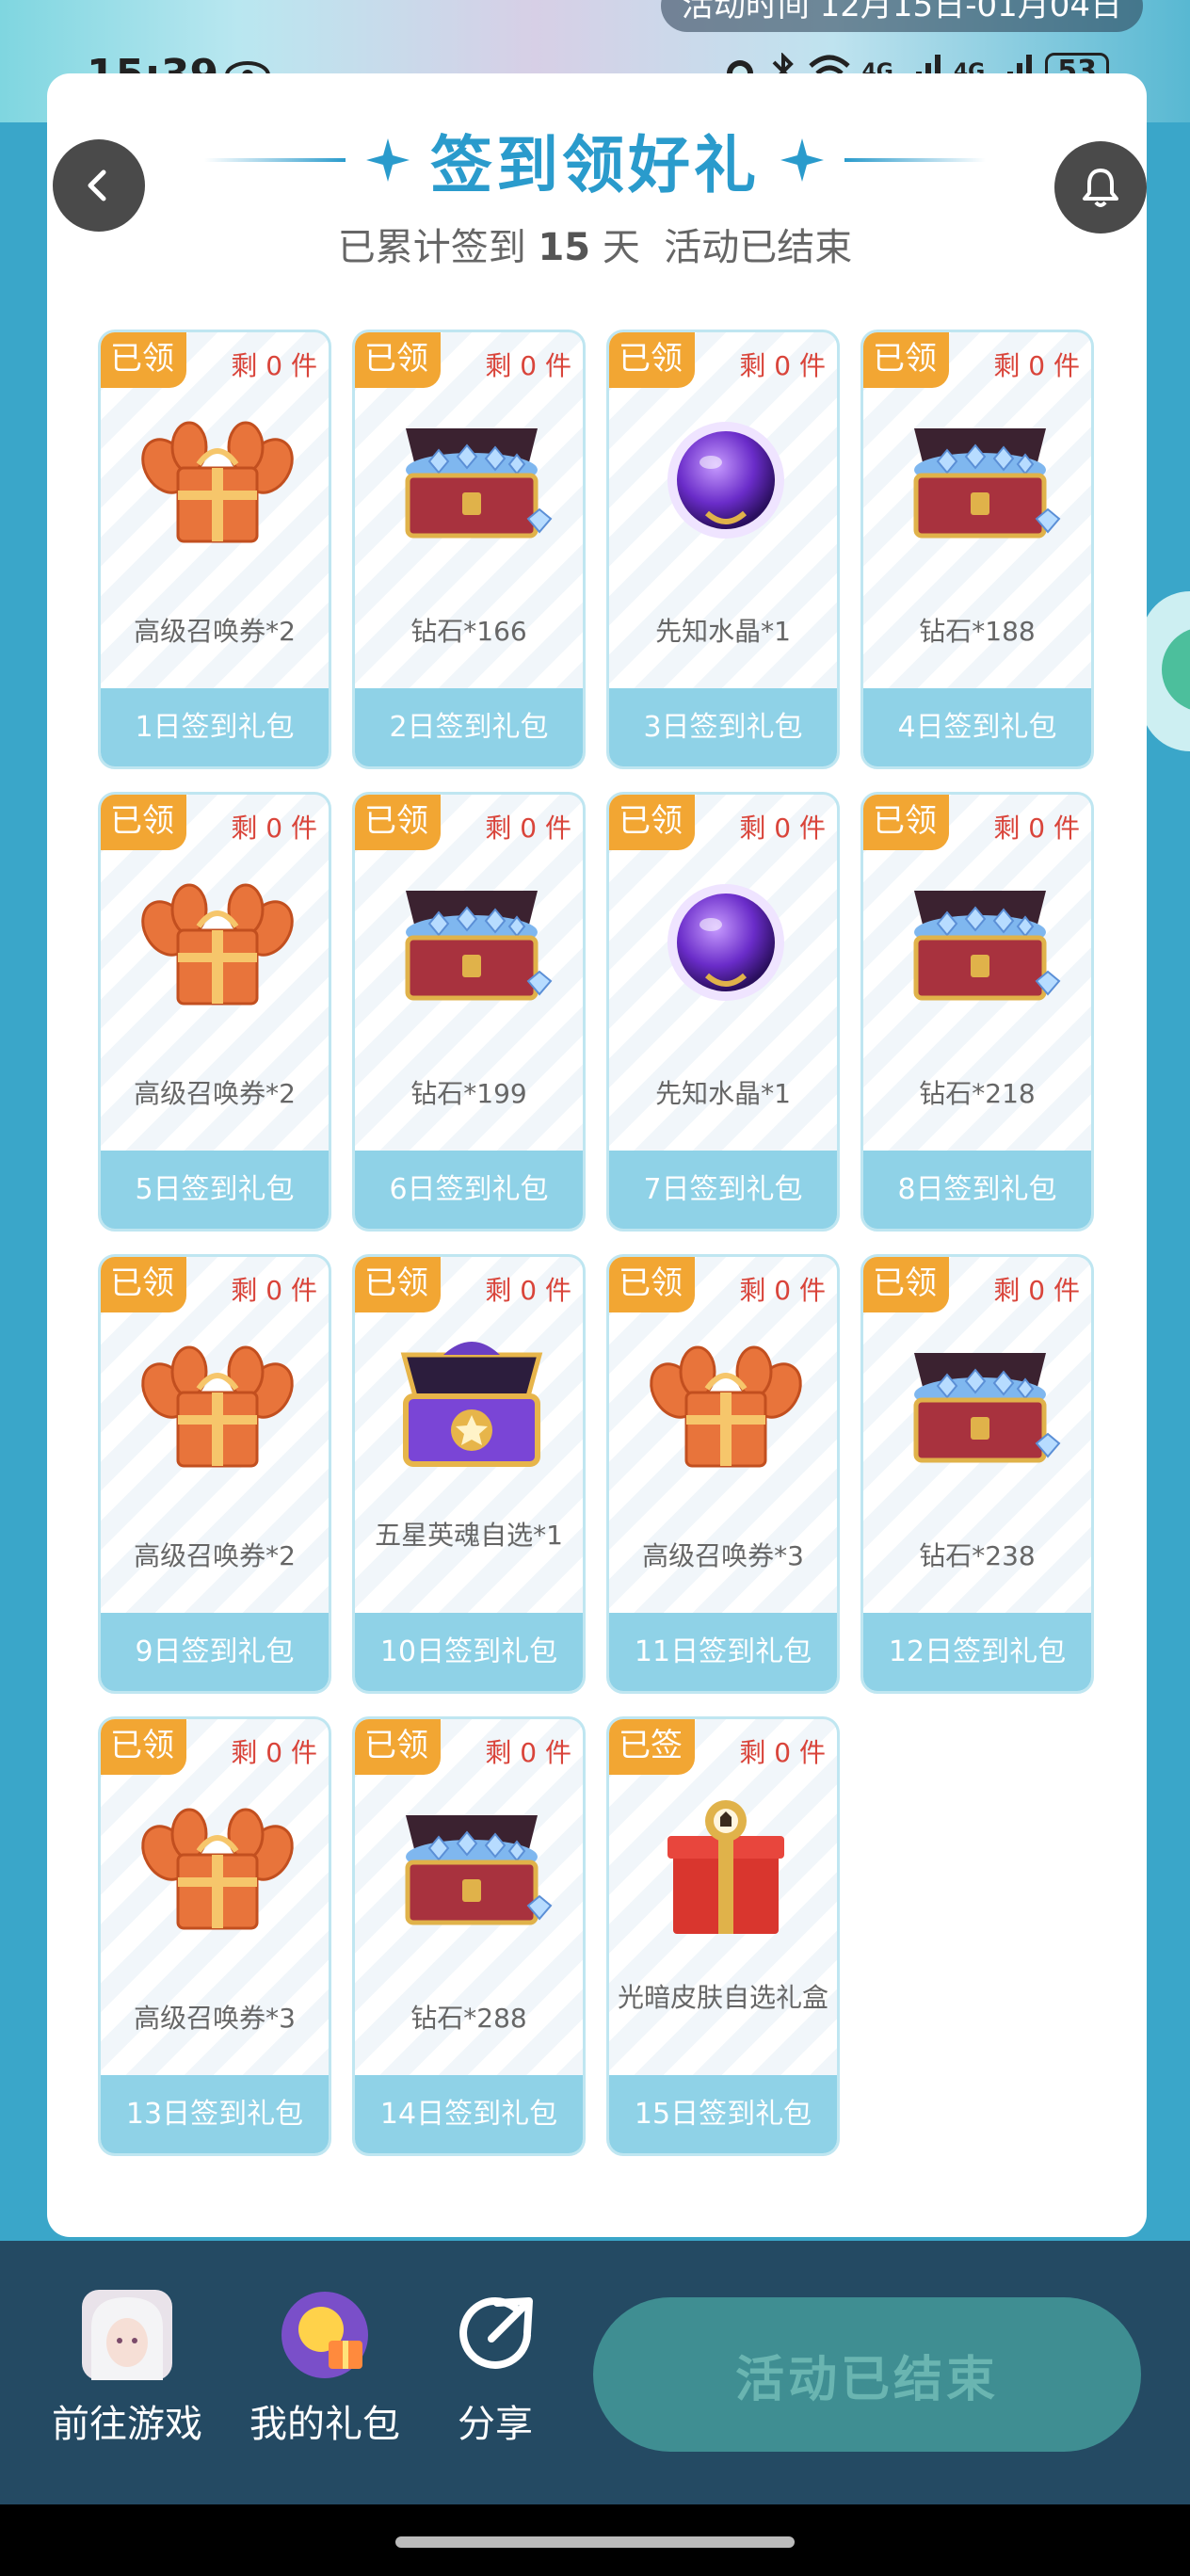  I want to click on share-icon, so click(496, 2332).